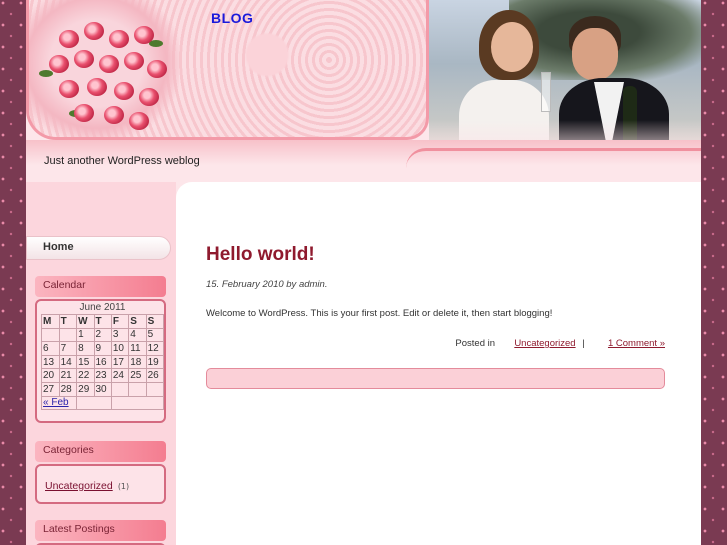 Image resolution: width=727 pixels, height=545 pixels. Describe the element at coordinates (636, 343) in the screenshot. I see `comments-link: 1 Comment »` at that location.